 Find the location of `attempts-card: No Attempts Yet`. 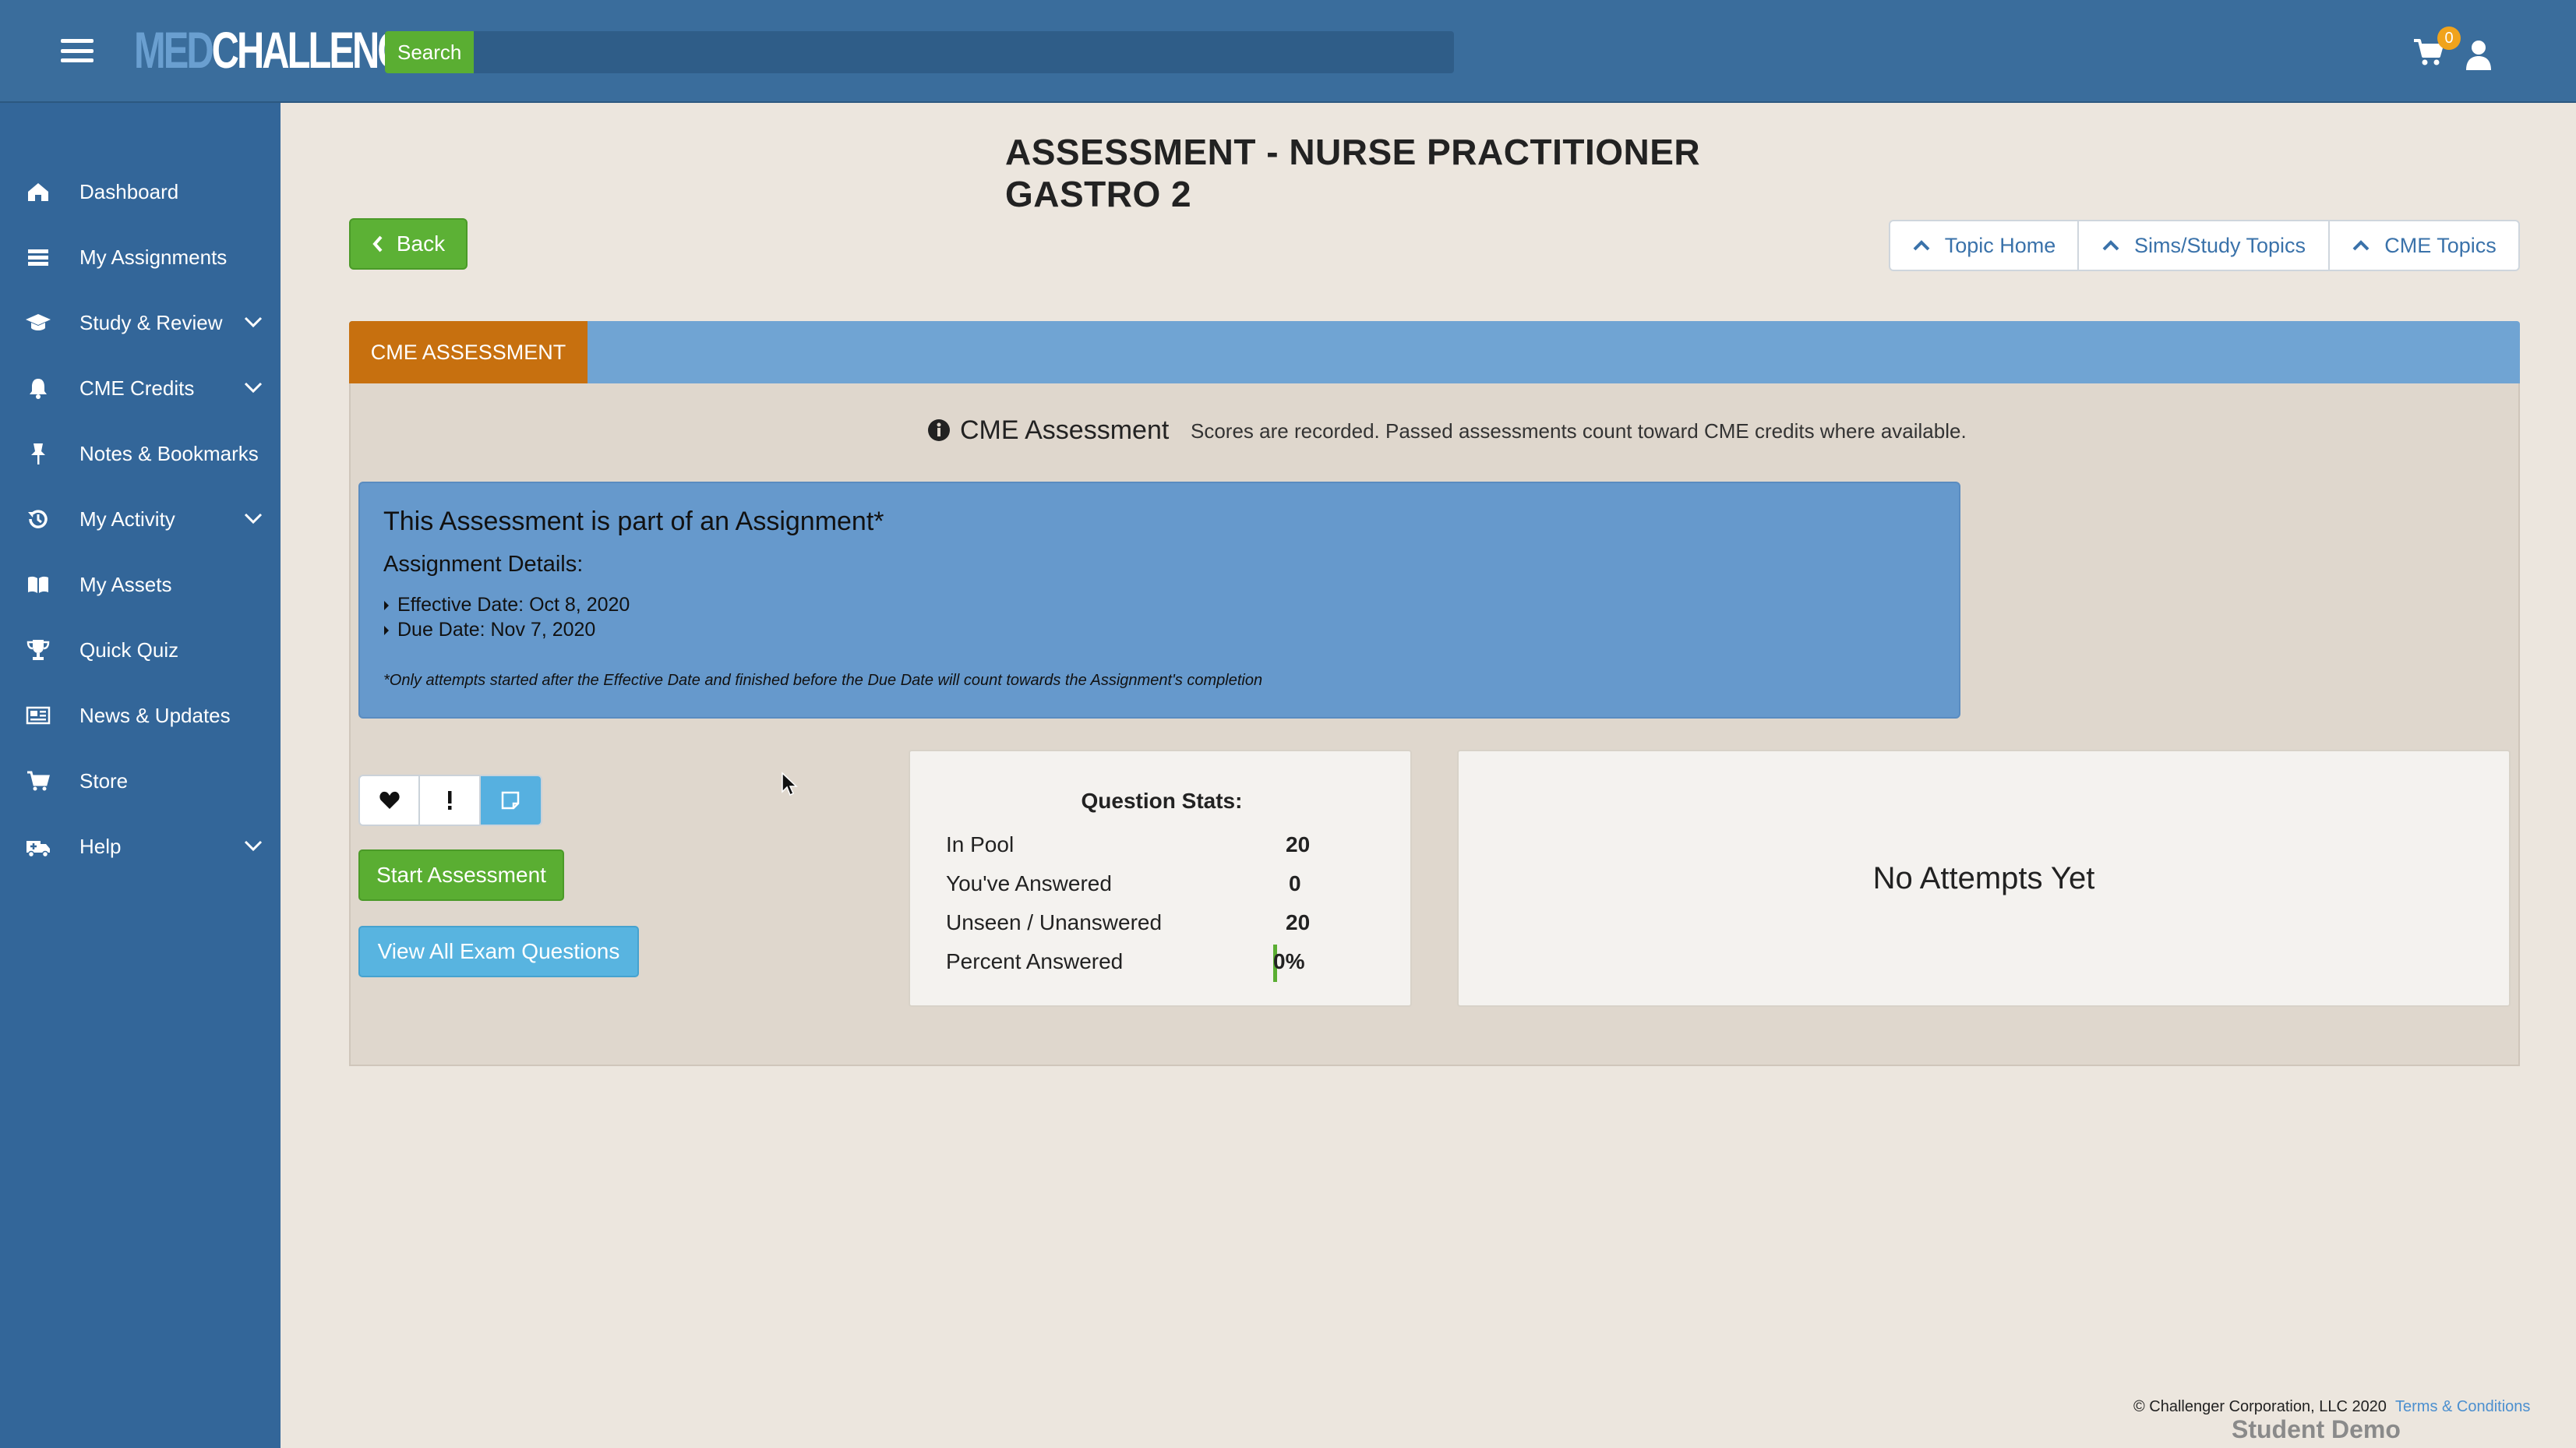

attempts-card: No Attempts Yet is located at coordinates (1984, 878).